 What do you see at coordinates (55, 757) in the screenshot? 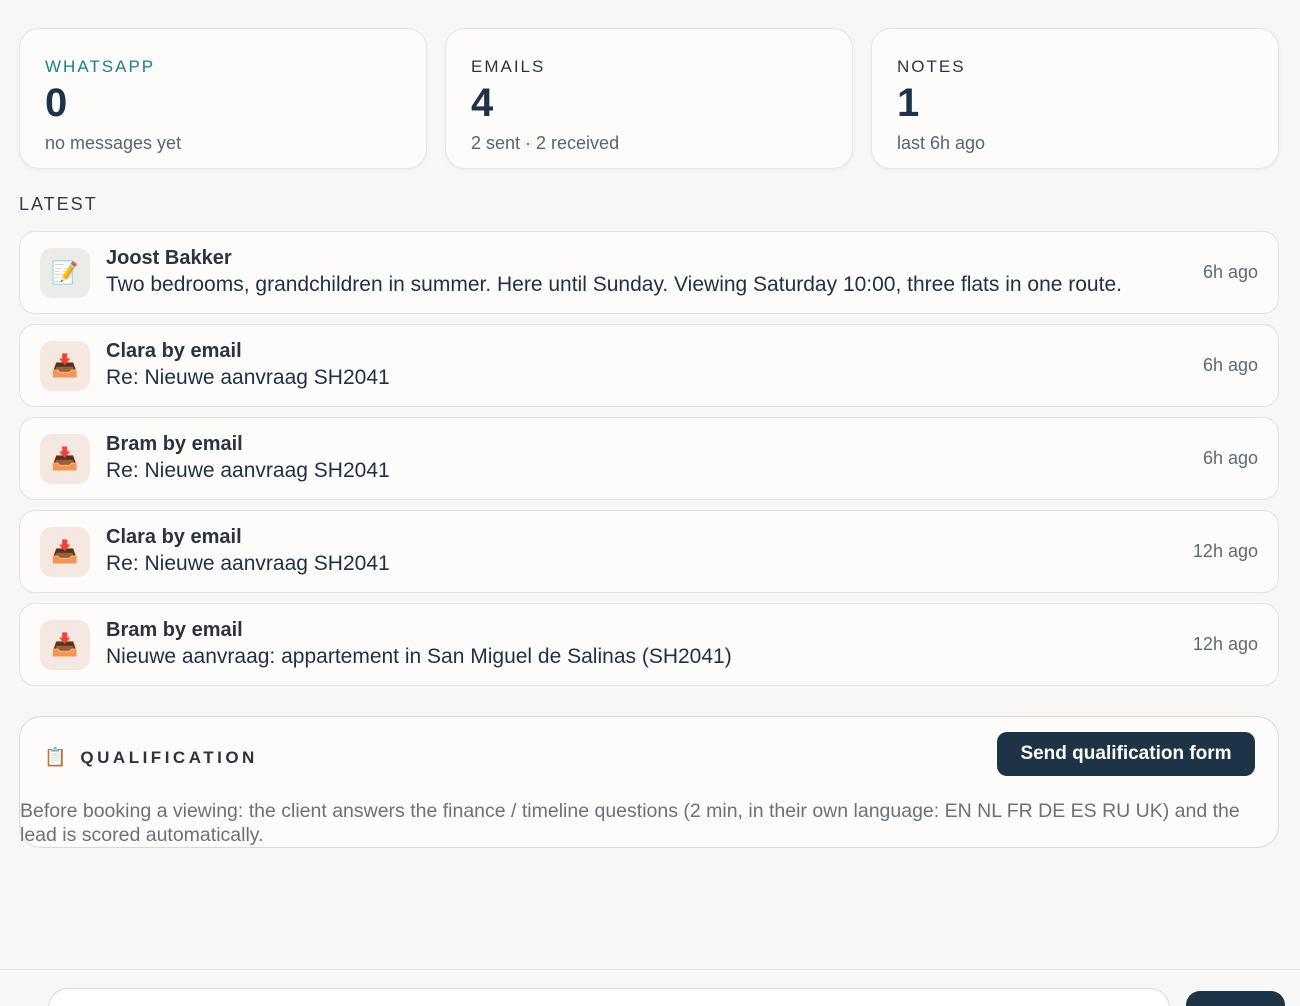
I see `clipboard-icon: 📋` at bounding box center [55, 757].